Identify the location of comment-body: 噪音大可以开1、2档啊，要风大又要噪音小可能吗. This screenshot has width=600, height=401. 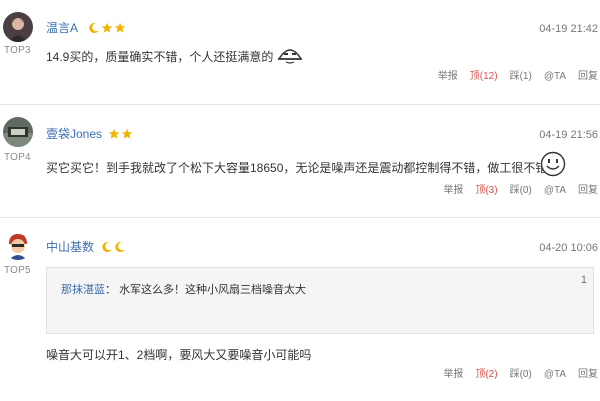
(179, 355).